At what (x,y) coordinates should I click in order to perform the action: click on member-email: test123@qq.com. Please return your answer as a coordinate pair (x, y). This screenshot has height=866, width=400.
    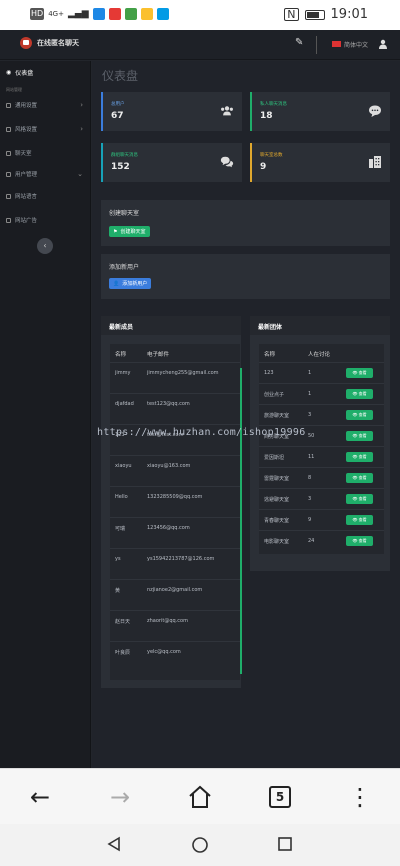
    Looking at the image, I should click on (168, 404).